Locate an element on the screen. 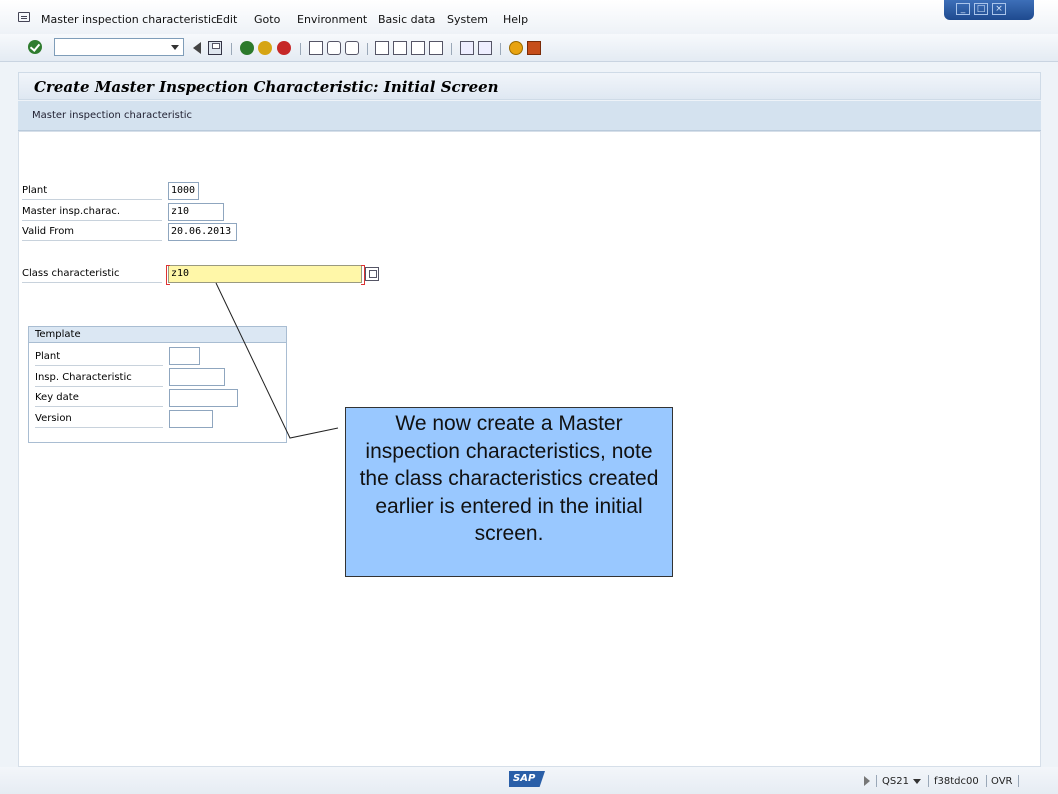  menu-basic-data: Basic data is located at coordinates (406, 19).